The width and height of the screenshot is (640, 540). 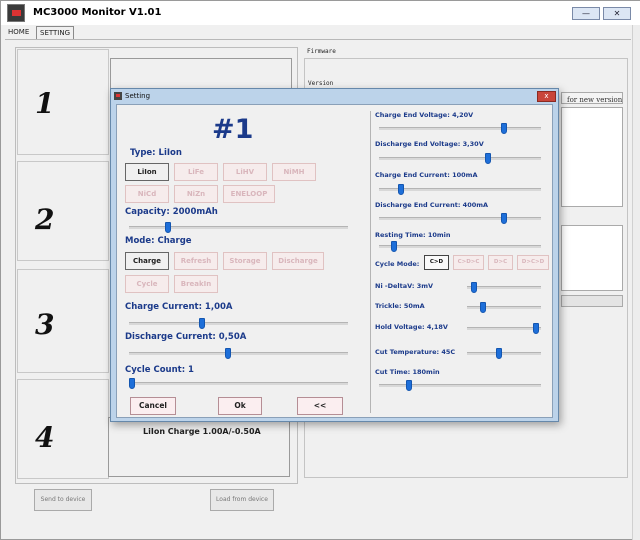 What do you see at coordinates (298, 261) in the screenshot?
I see `mode-option-discharge: Discharge` at bounding box center [298, 261].